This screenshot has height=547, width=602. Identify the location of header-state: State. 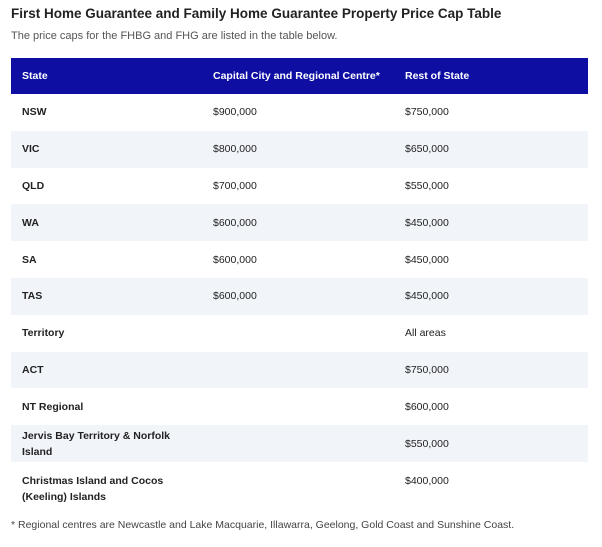
(35, 76).